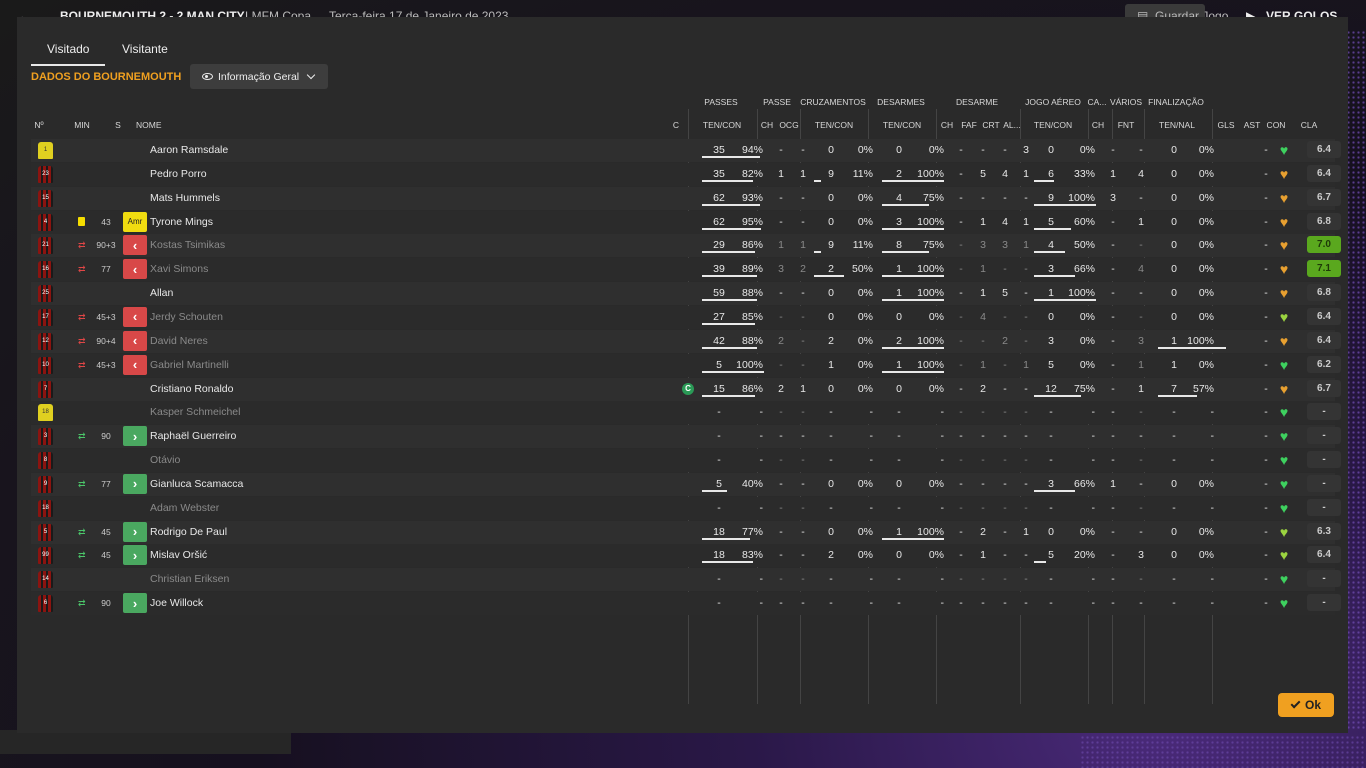  I want to click on key-passes: -, so click(781, 412).